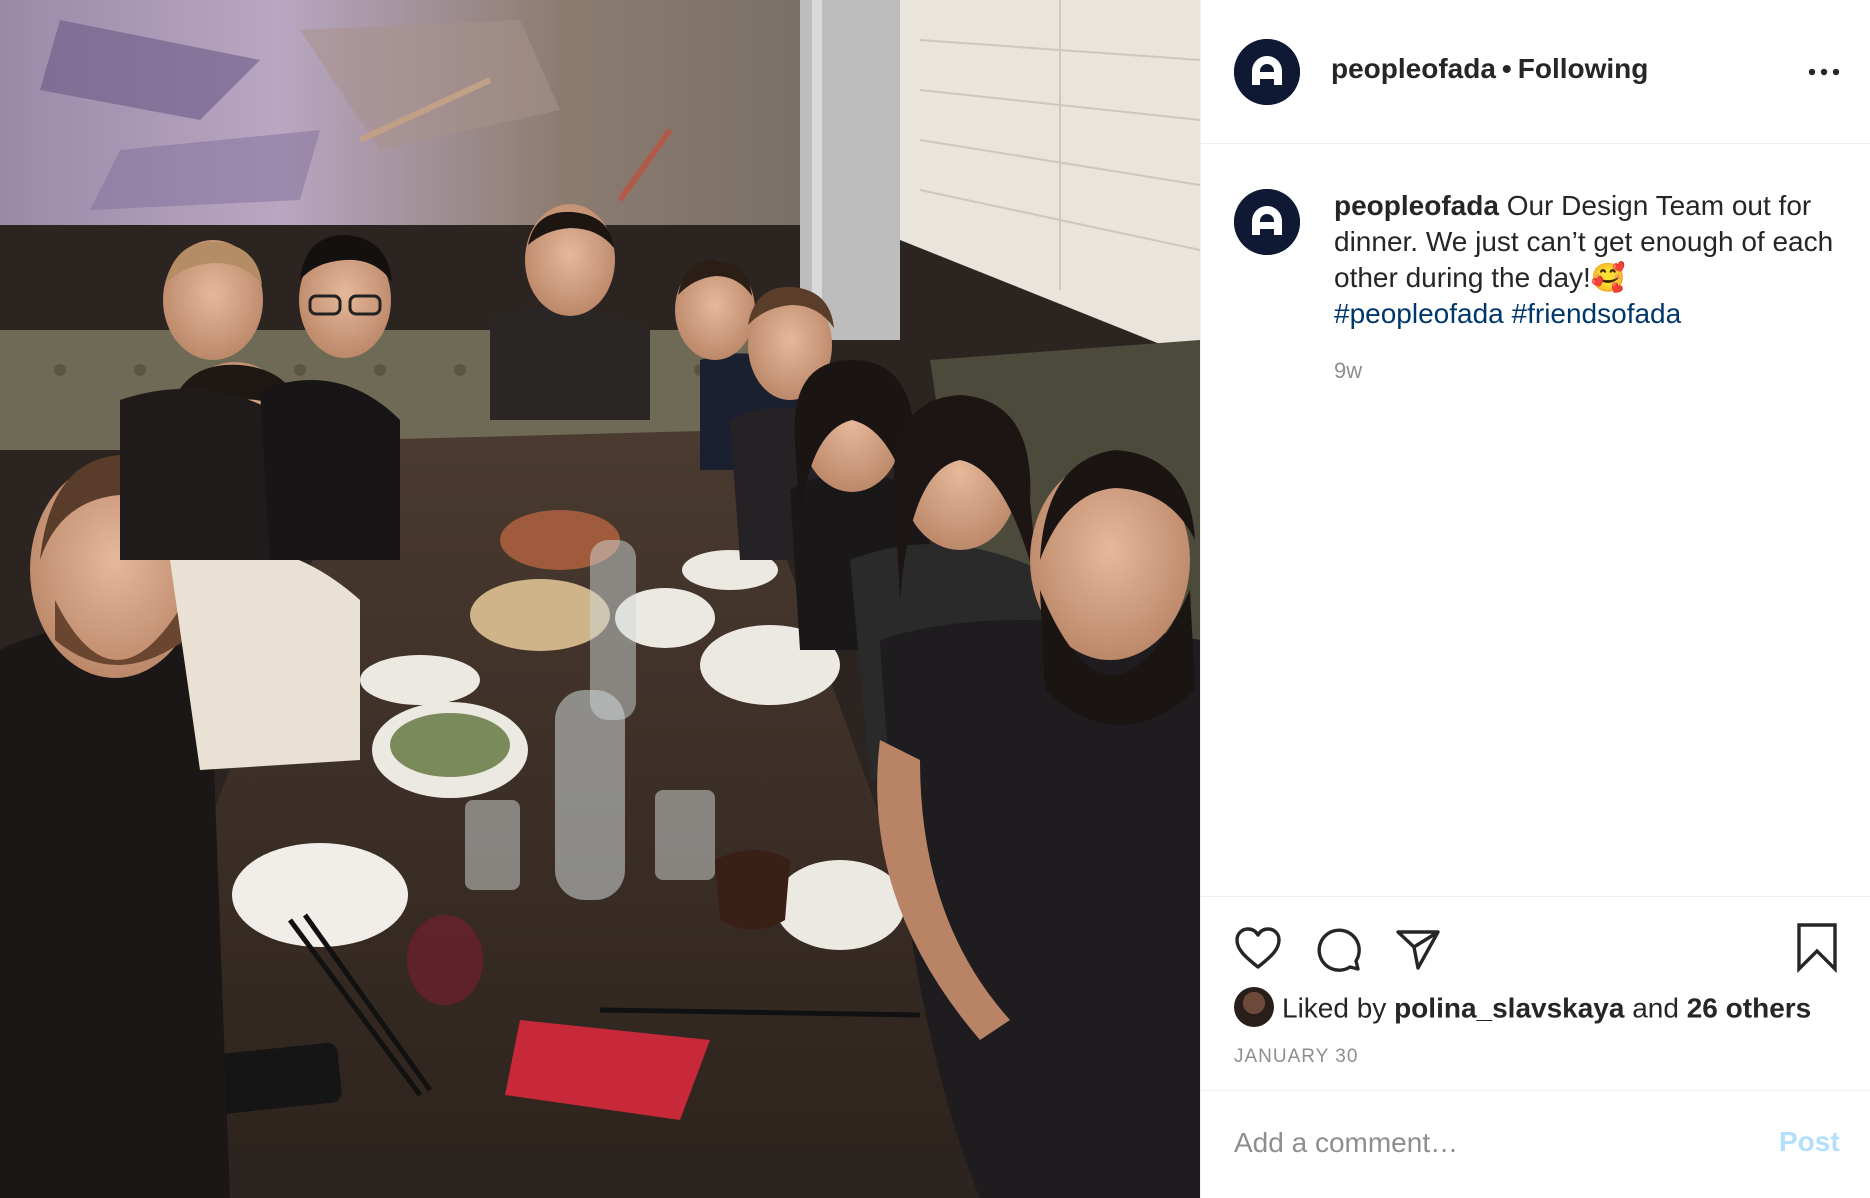 The width and height of the screenshot is (1870, 1198). What do you see at coordinates (1809, 1142) in the screenshot?
I see `post-comment-button: Post` at bounding box center [1809, 1142].